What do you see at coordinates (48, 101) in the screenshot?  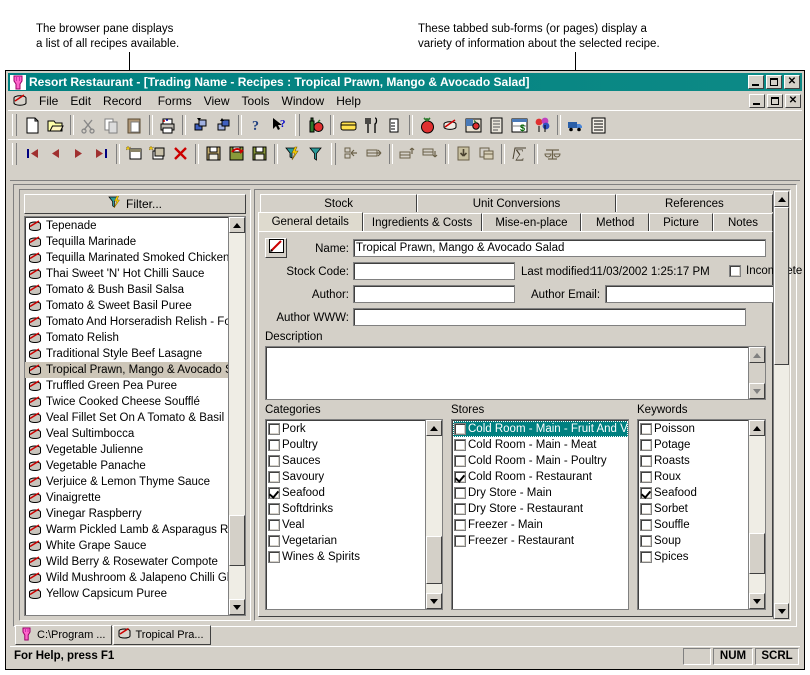 I see `menu-item-file: File` at bounding box center [48, 101].